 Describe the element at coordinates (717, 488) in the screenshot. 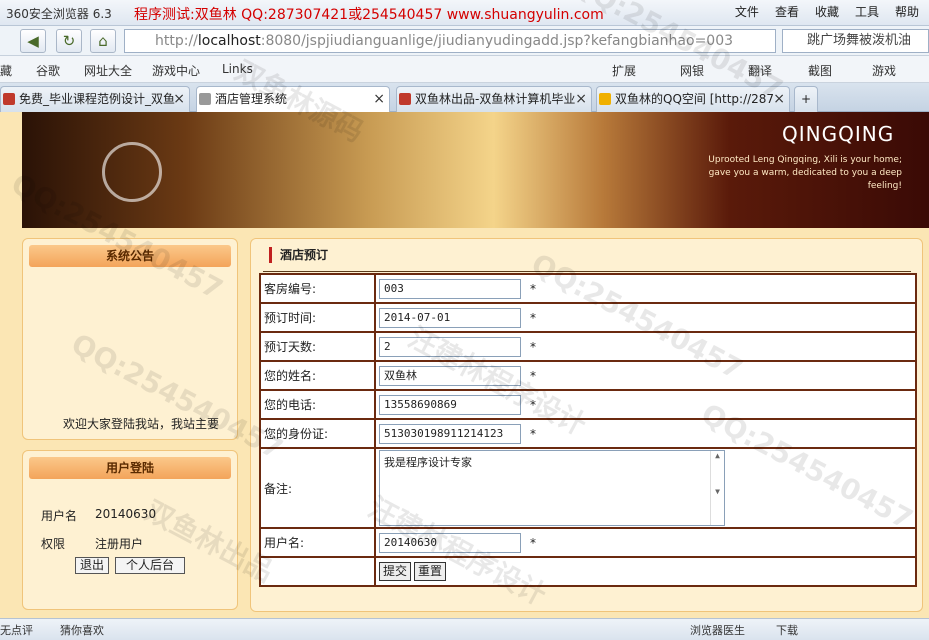

I see `scrollbar: ▲ ▼` at that location.